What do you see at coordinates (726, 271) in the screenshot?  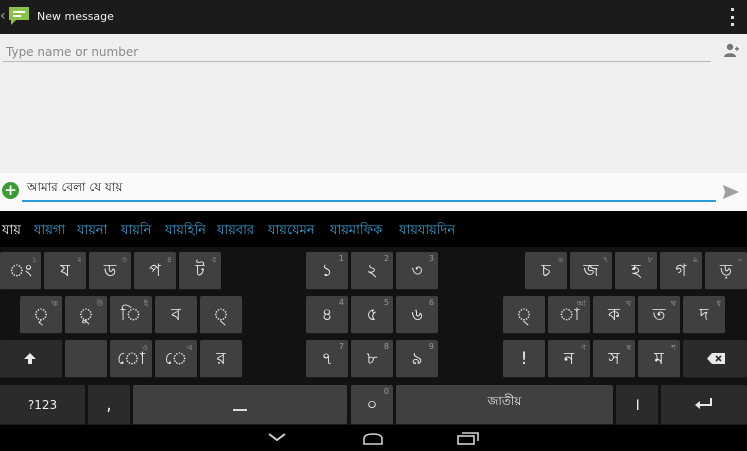 I see `key: ০ ড়` at bounding box center [726, 271].